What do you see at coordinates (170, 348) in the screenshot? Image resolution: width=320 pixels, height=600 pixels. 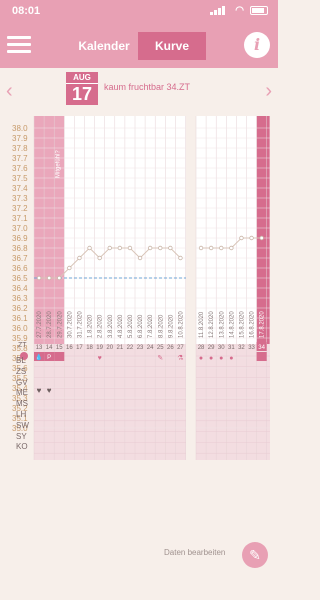 I see `cycle-day-number: 26` at bounding box center [170, 348].